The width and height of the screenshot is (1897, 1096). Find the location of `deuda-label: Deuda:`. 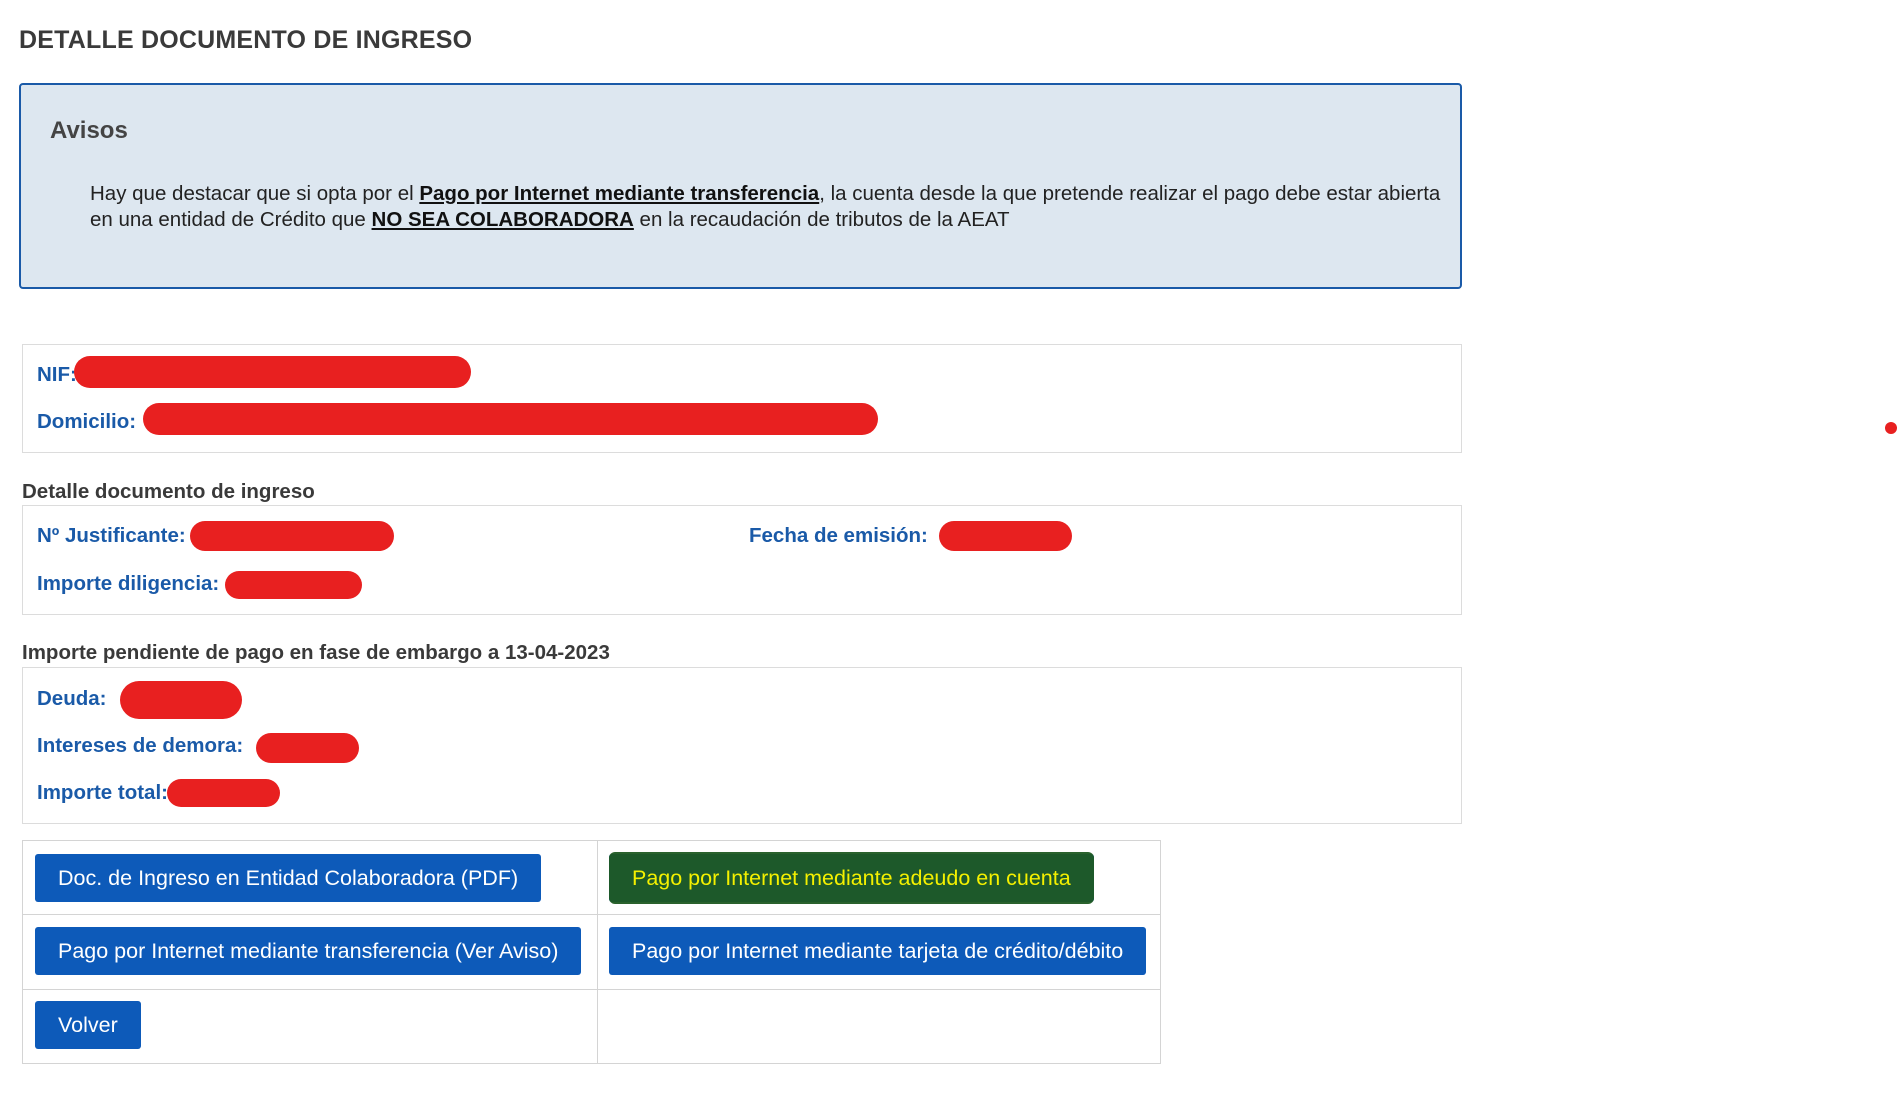

deuda-label: Deuda: is located at coordinates (72, 698).